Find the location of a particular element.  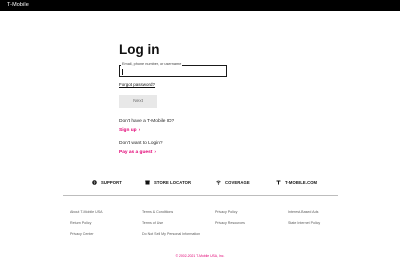

footer-link-interest-based-ads: Interest-Based Ads is located at coordinates (303, 212).